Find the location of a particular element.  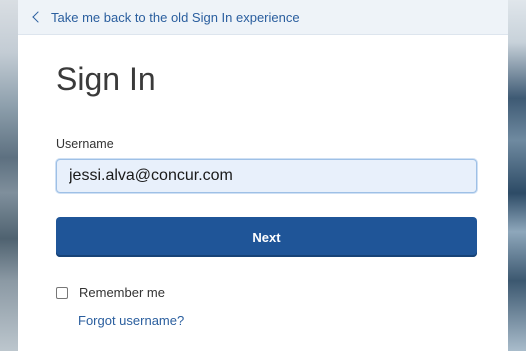

background-photo-right is located at coordinates (517, 175).